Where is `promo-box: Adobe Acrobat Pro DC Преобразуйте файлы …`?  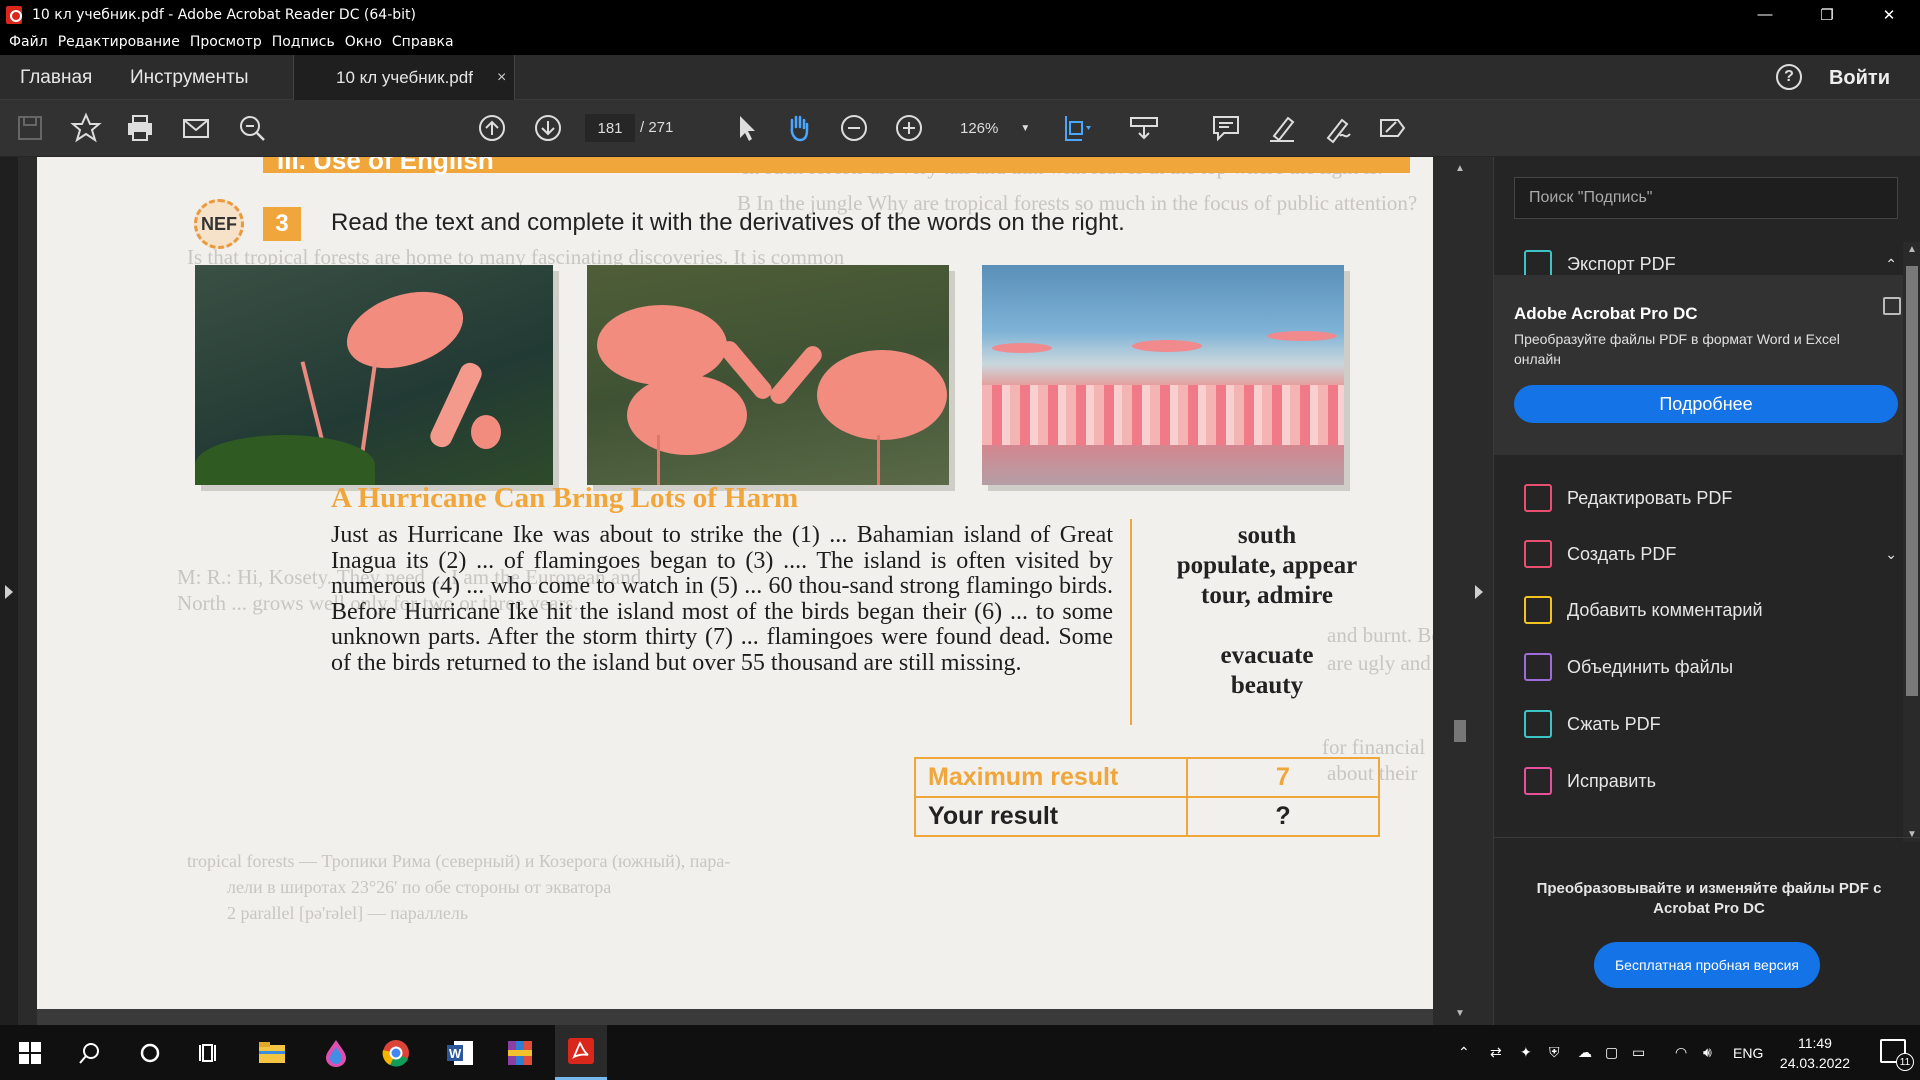 promo-box: Adobe Acrobat Pro DC Преобразуйте файлы … is located at coordinates (1707, 365).